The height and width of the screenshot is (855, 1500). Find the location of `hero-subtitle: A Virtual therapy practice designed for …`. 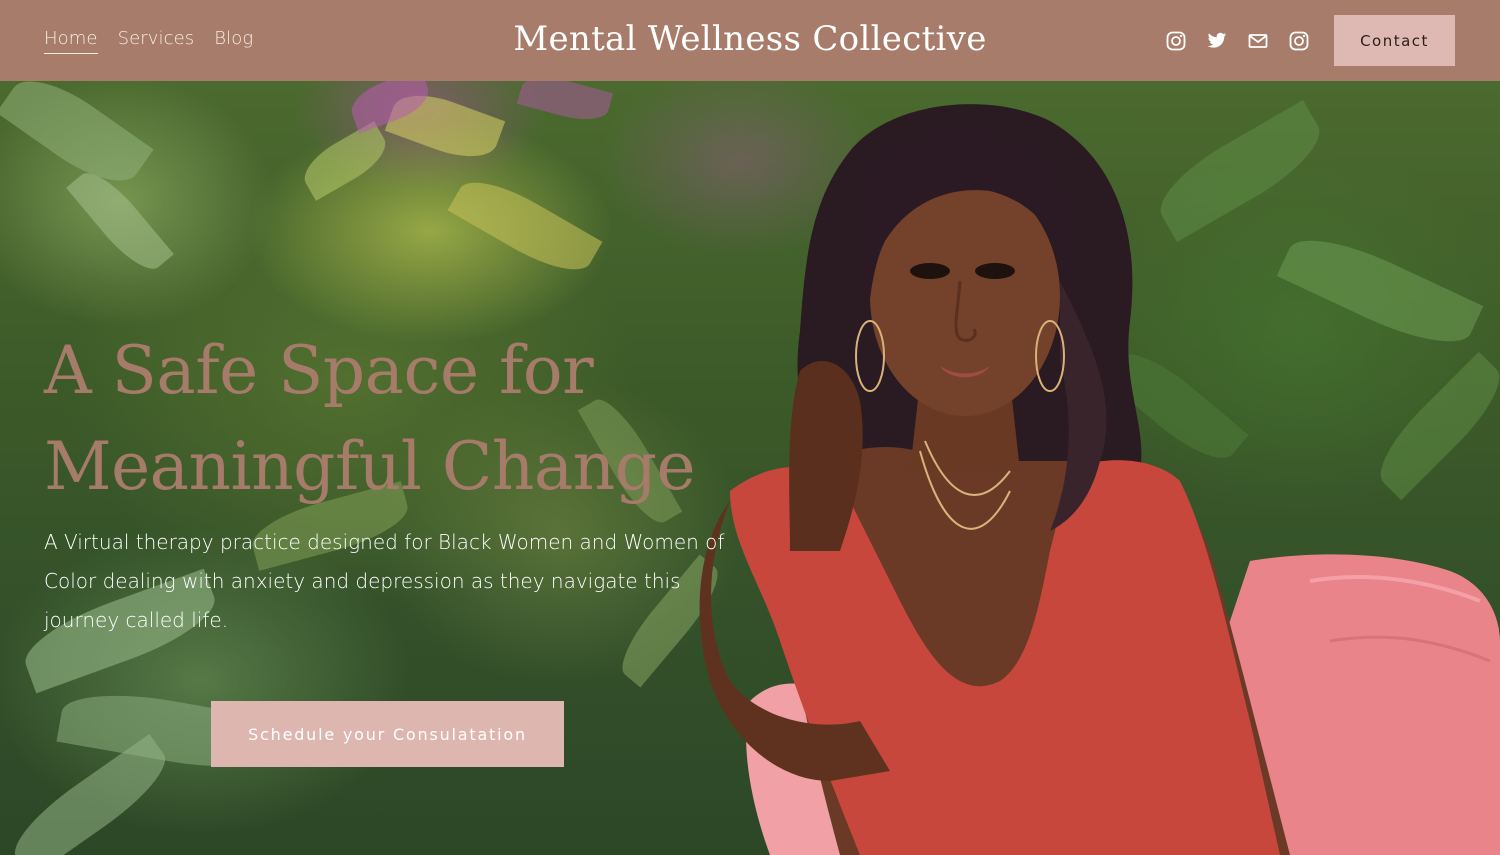

hero-subtitle: A Virtual therapy practice designed for … is located at coordinates (384, 581).